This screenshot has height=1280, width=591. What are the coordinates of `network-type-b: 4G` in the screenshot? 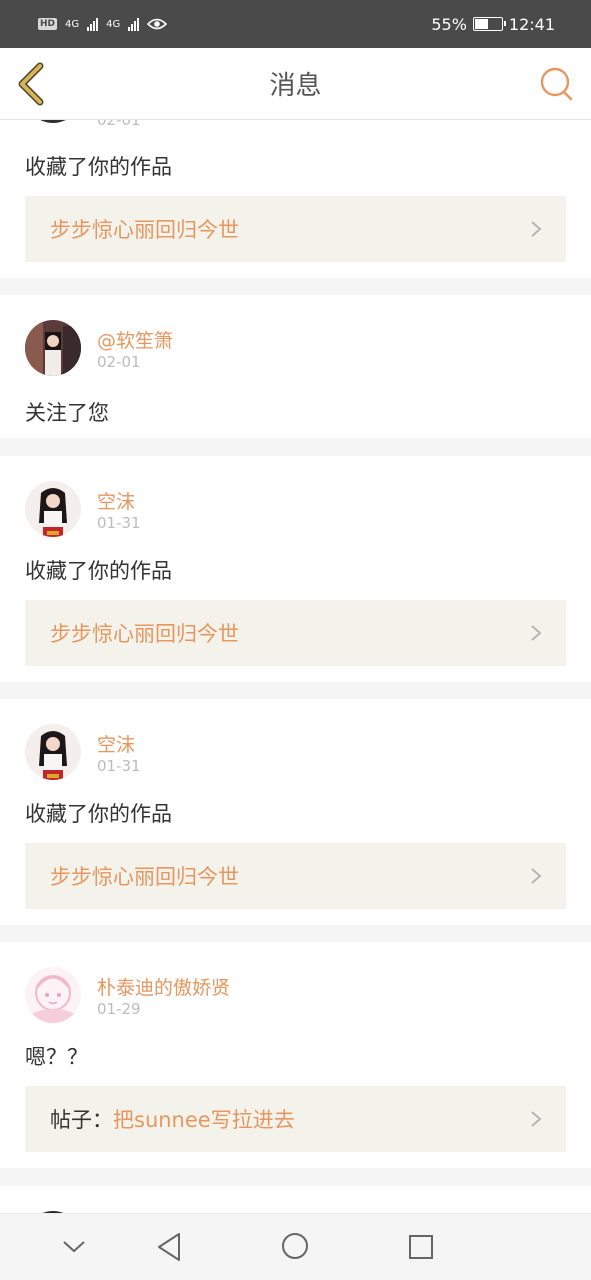 It's located at (113, 24).